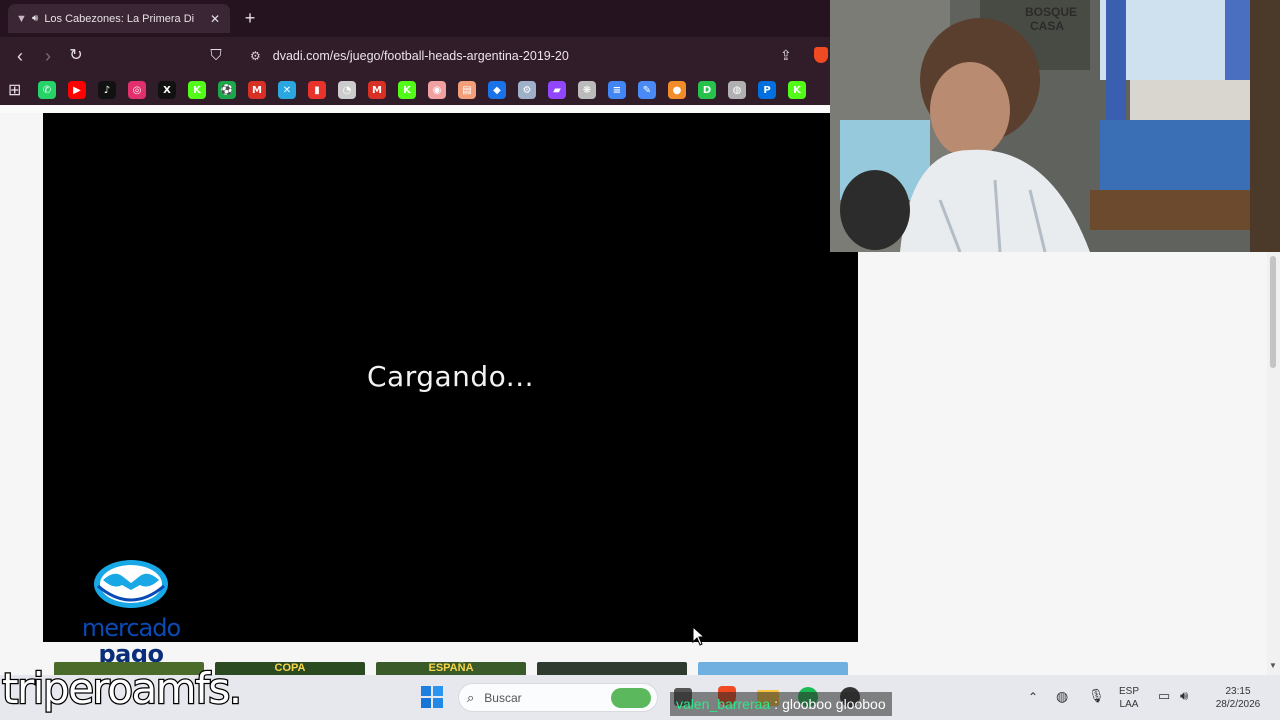 The height and width of the screenshot is (720, 1280). I want to click on thumb-argentina, so click(773, 668).